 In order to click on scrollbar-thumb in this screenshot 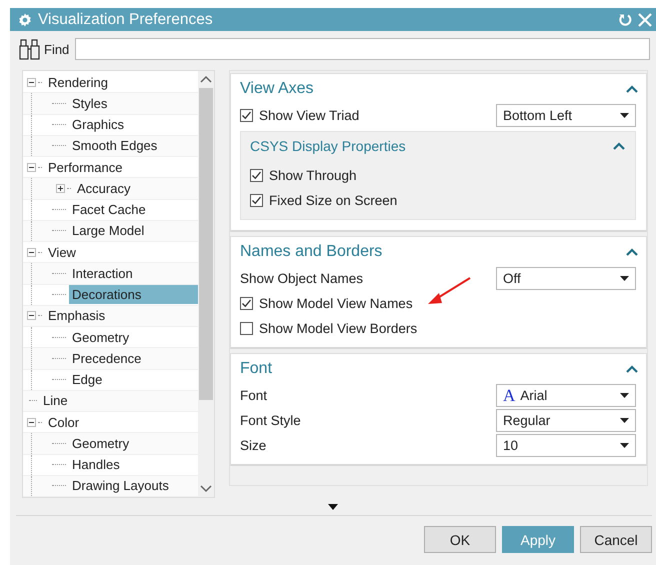, I will do `click(206, 244)`.